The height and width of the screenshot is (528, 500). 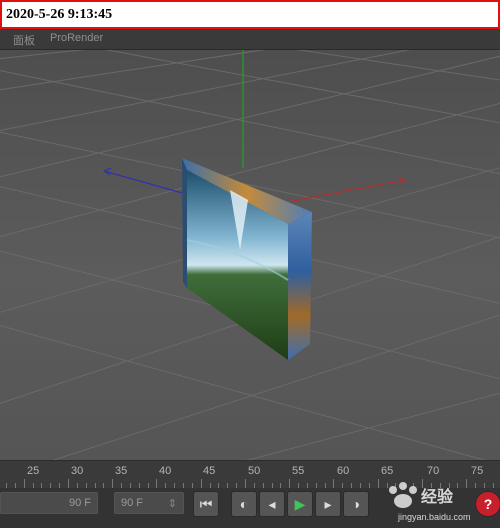 What do you see at coordinates (250, 39) in the screenshot?
I see `menu-bar: 面板 ProRender` at bounding box center [250, 39].